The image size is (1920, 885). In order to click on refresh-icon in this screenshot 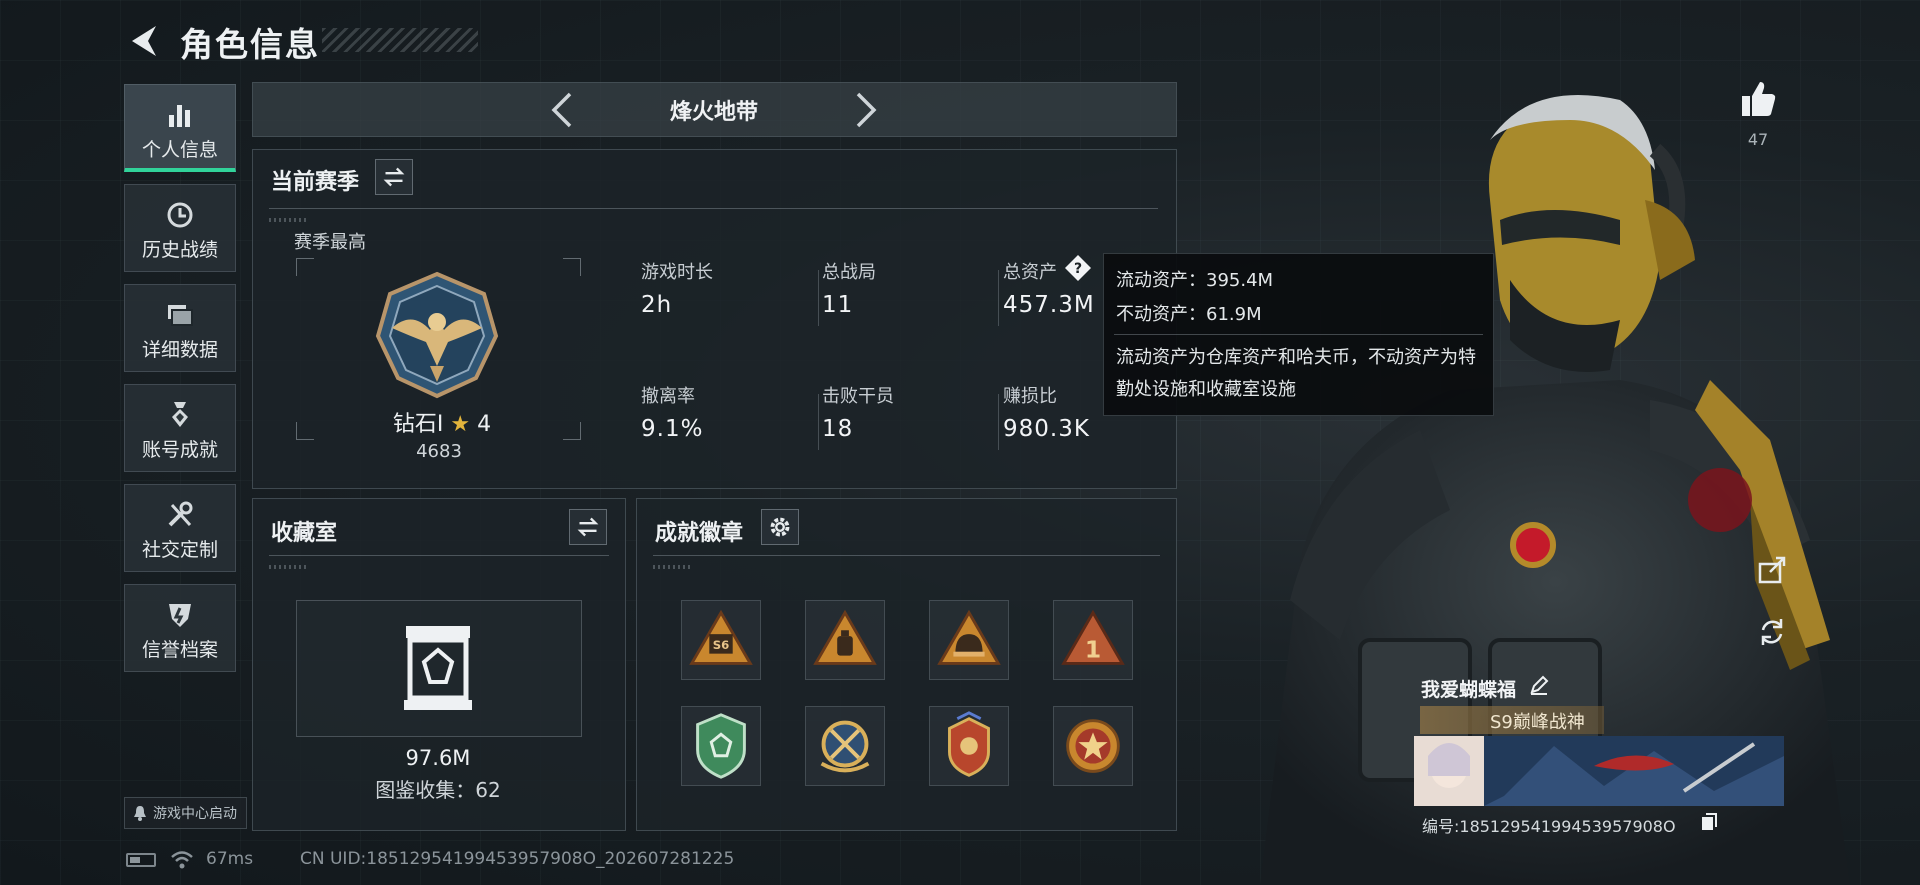, I will do `click(1772, 632)`.